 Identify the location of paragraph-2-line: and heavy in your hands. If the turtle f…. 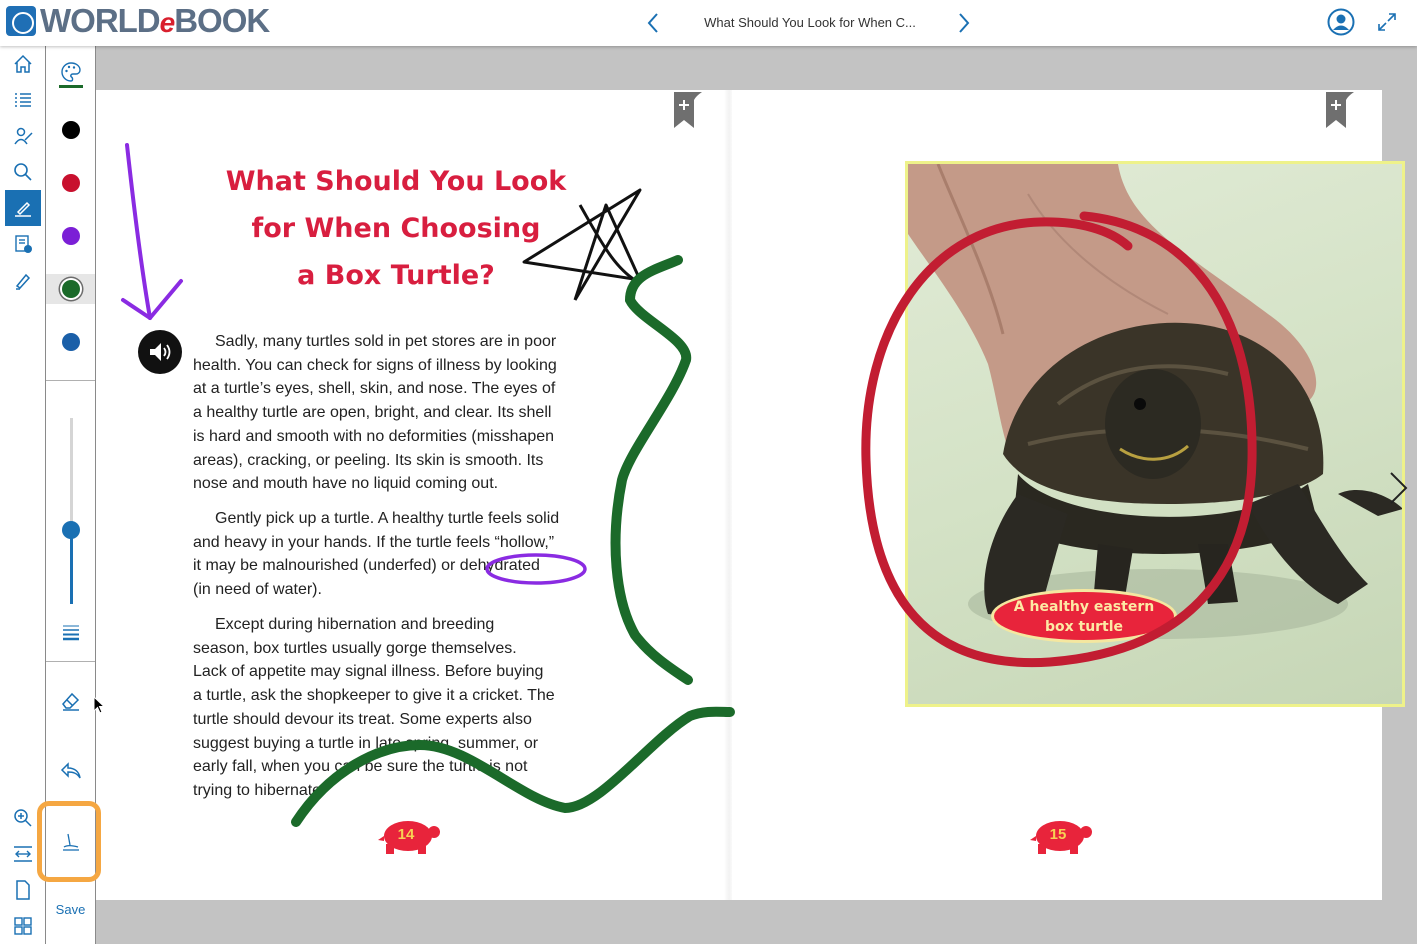
(374, 542).